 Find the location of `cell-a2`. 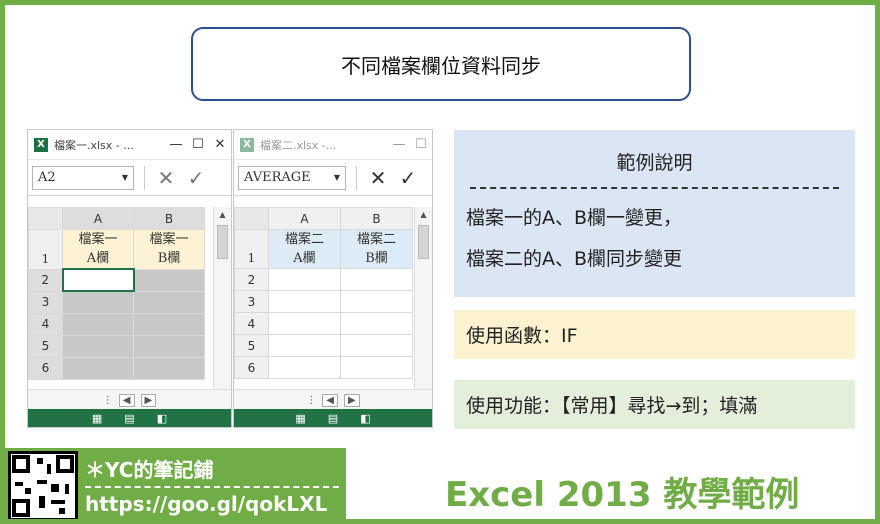

cell-a2 is located at coordinates (304, 279).